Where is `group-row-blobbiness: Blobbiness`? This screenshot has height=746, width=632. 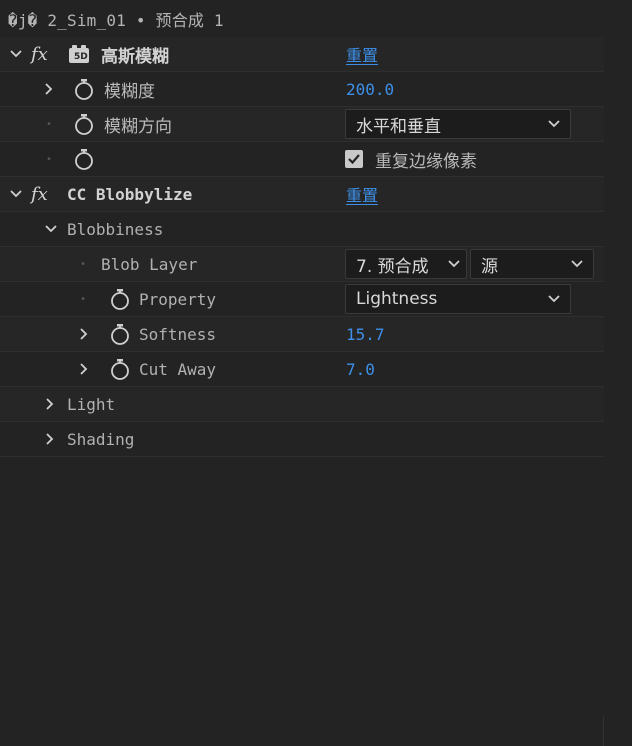
group-row-blobbiness: Blobbiness is located at coordinates (302, 229).